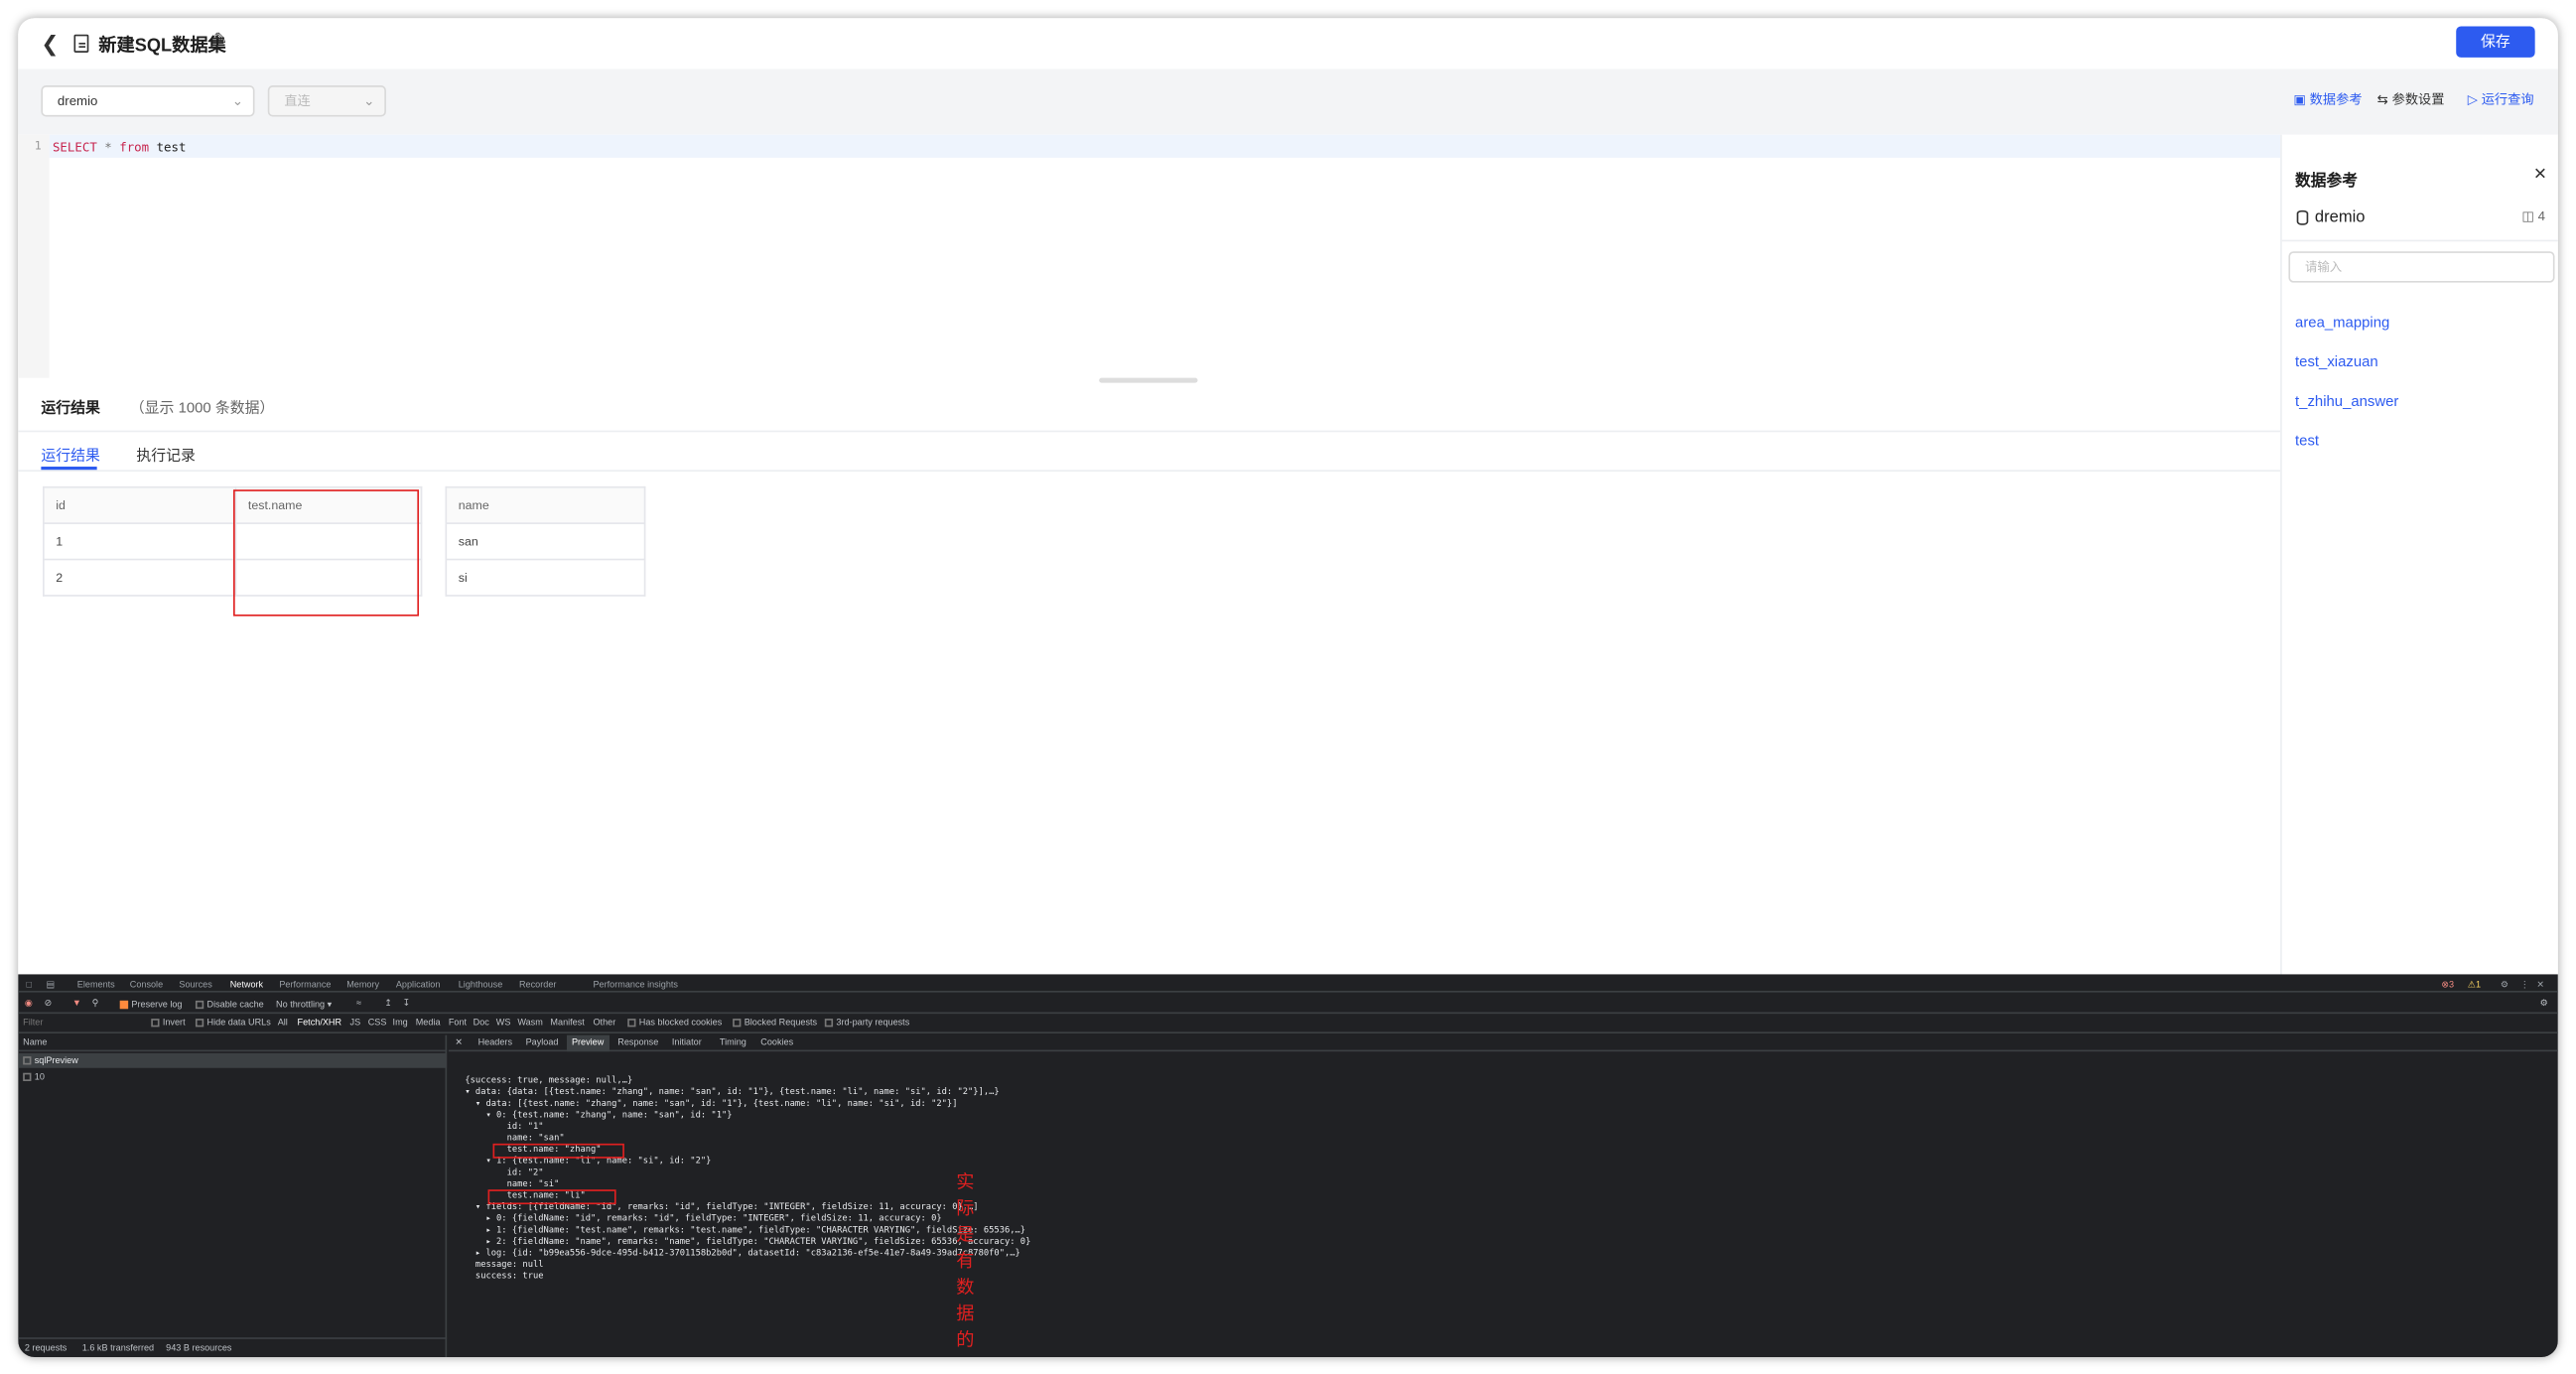 The image size is (2576, 1374). Describe the element at coordinates (169, 1024) in the screenshot. I see `filter-invert: Invert` at that location.